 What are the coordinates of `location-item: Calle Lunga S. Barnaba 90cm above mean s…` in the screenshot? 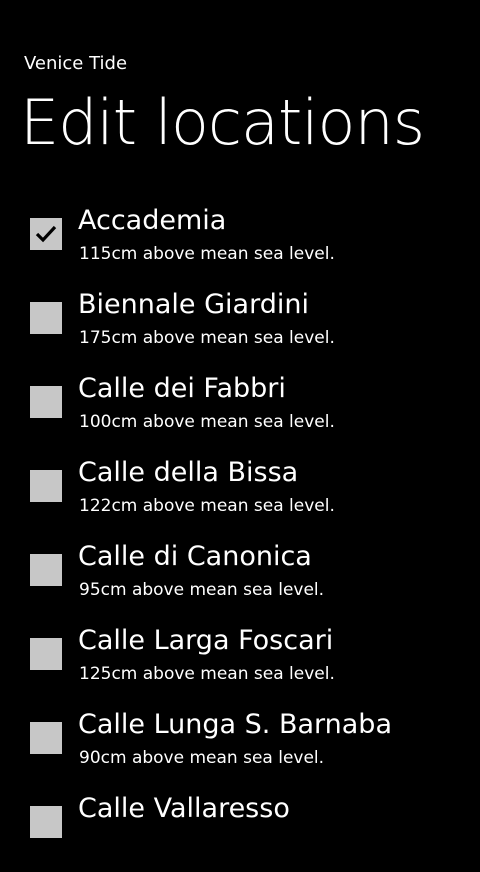 It's located at (240, 746).